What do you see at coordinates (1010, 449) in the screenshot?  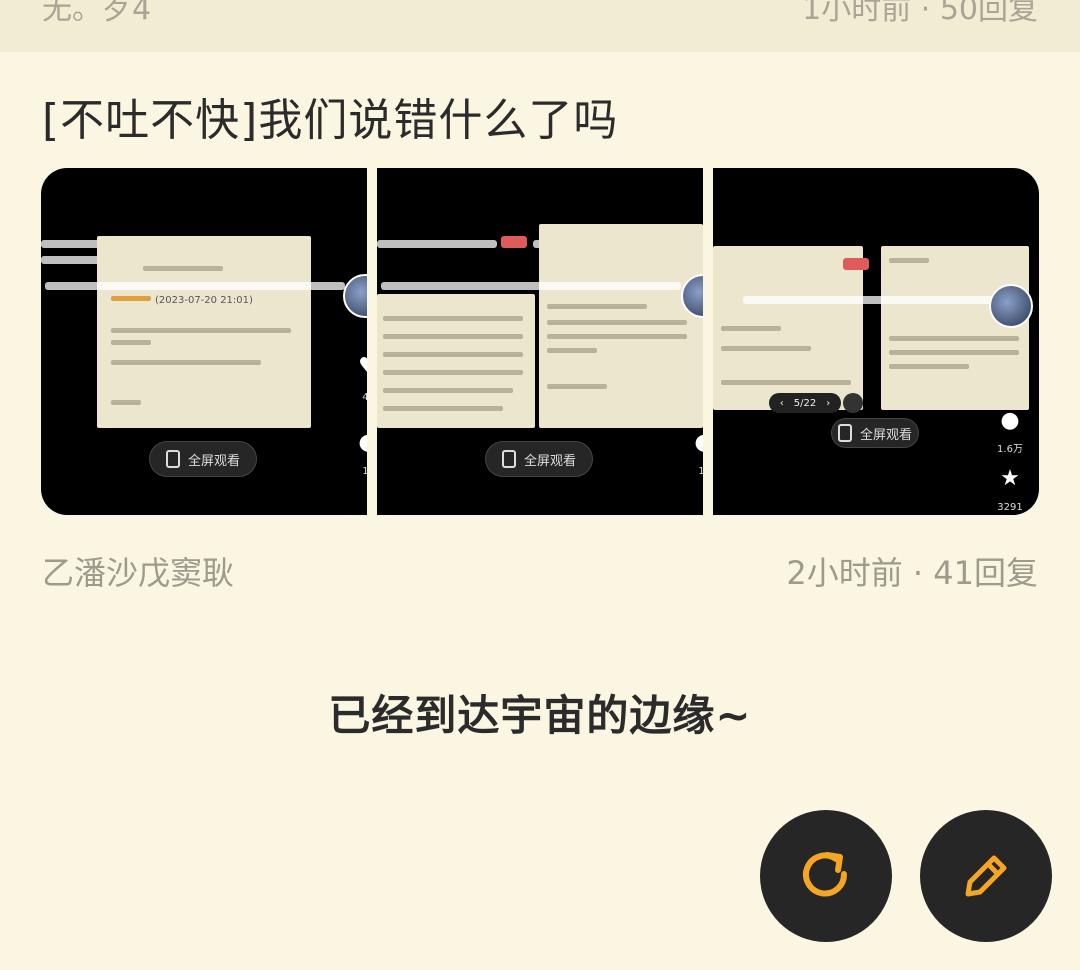 I see `comment-count: 1.6万` at bounding box center [1010, 449].